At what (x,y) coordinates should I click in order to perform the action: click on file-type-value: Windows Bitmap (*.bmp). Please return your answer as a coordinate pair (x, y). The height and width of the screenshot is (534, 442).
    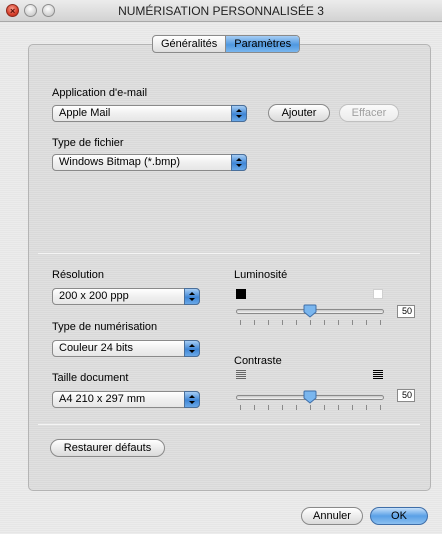
    Looking at the image, I should click on (120, 162).